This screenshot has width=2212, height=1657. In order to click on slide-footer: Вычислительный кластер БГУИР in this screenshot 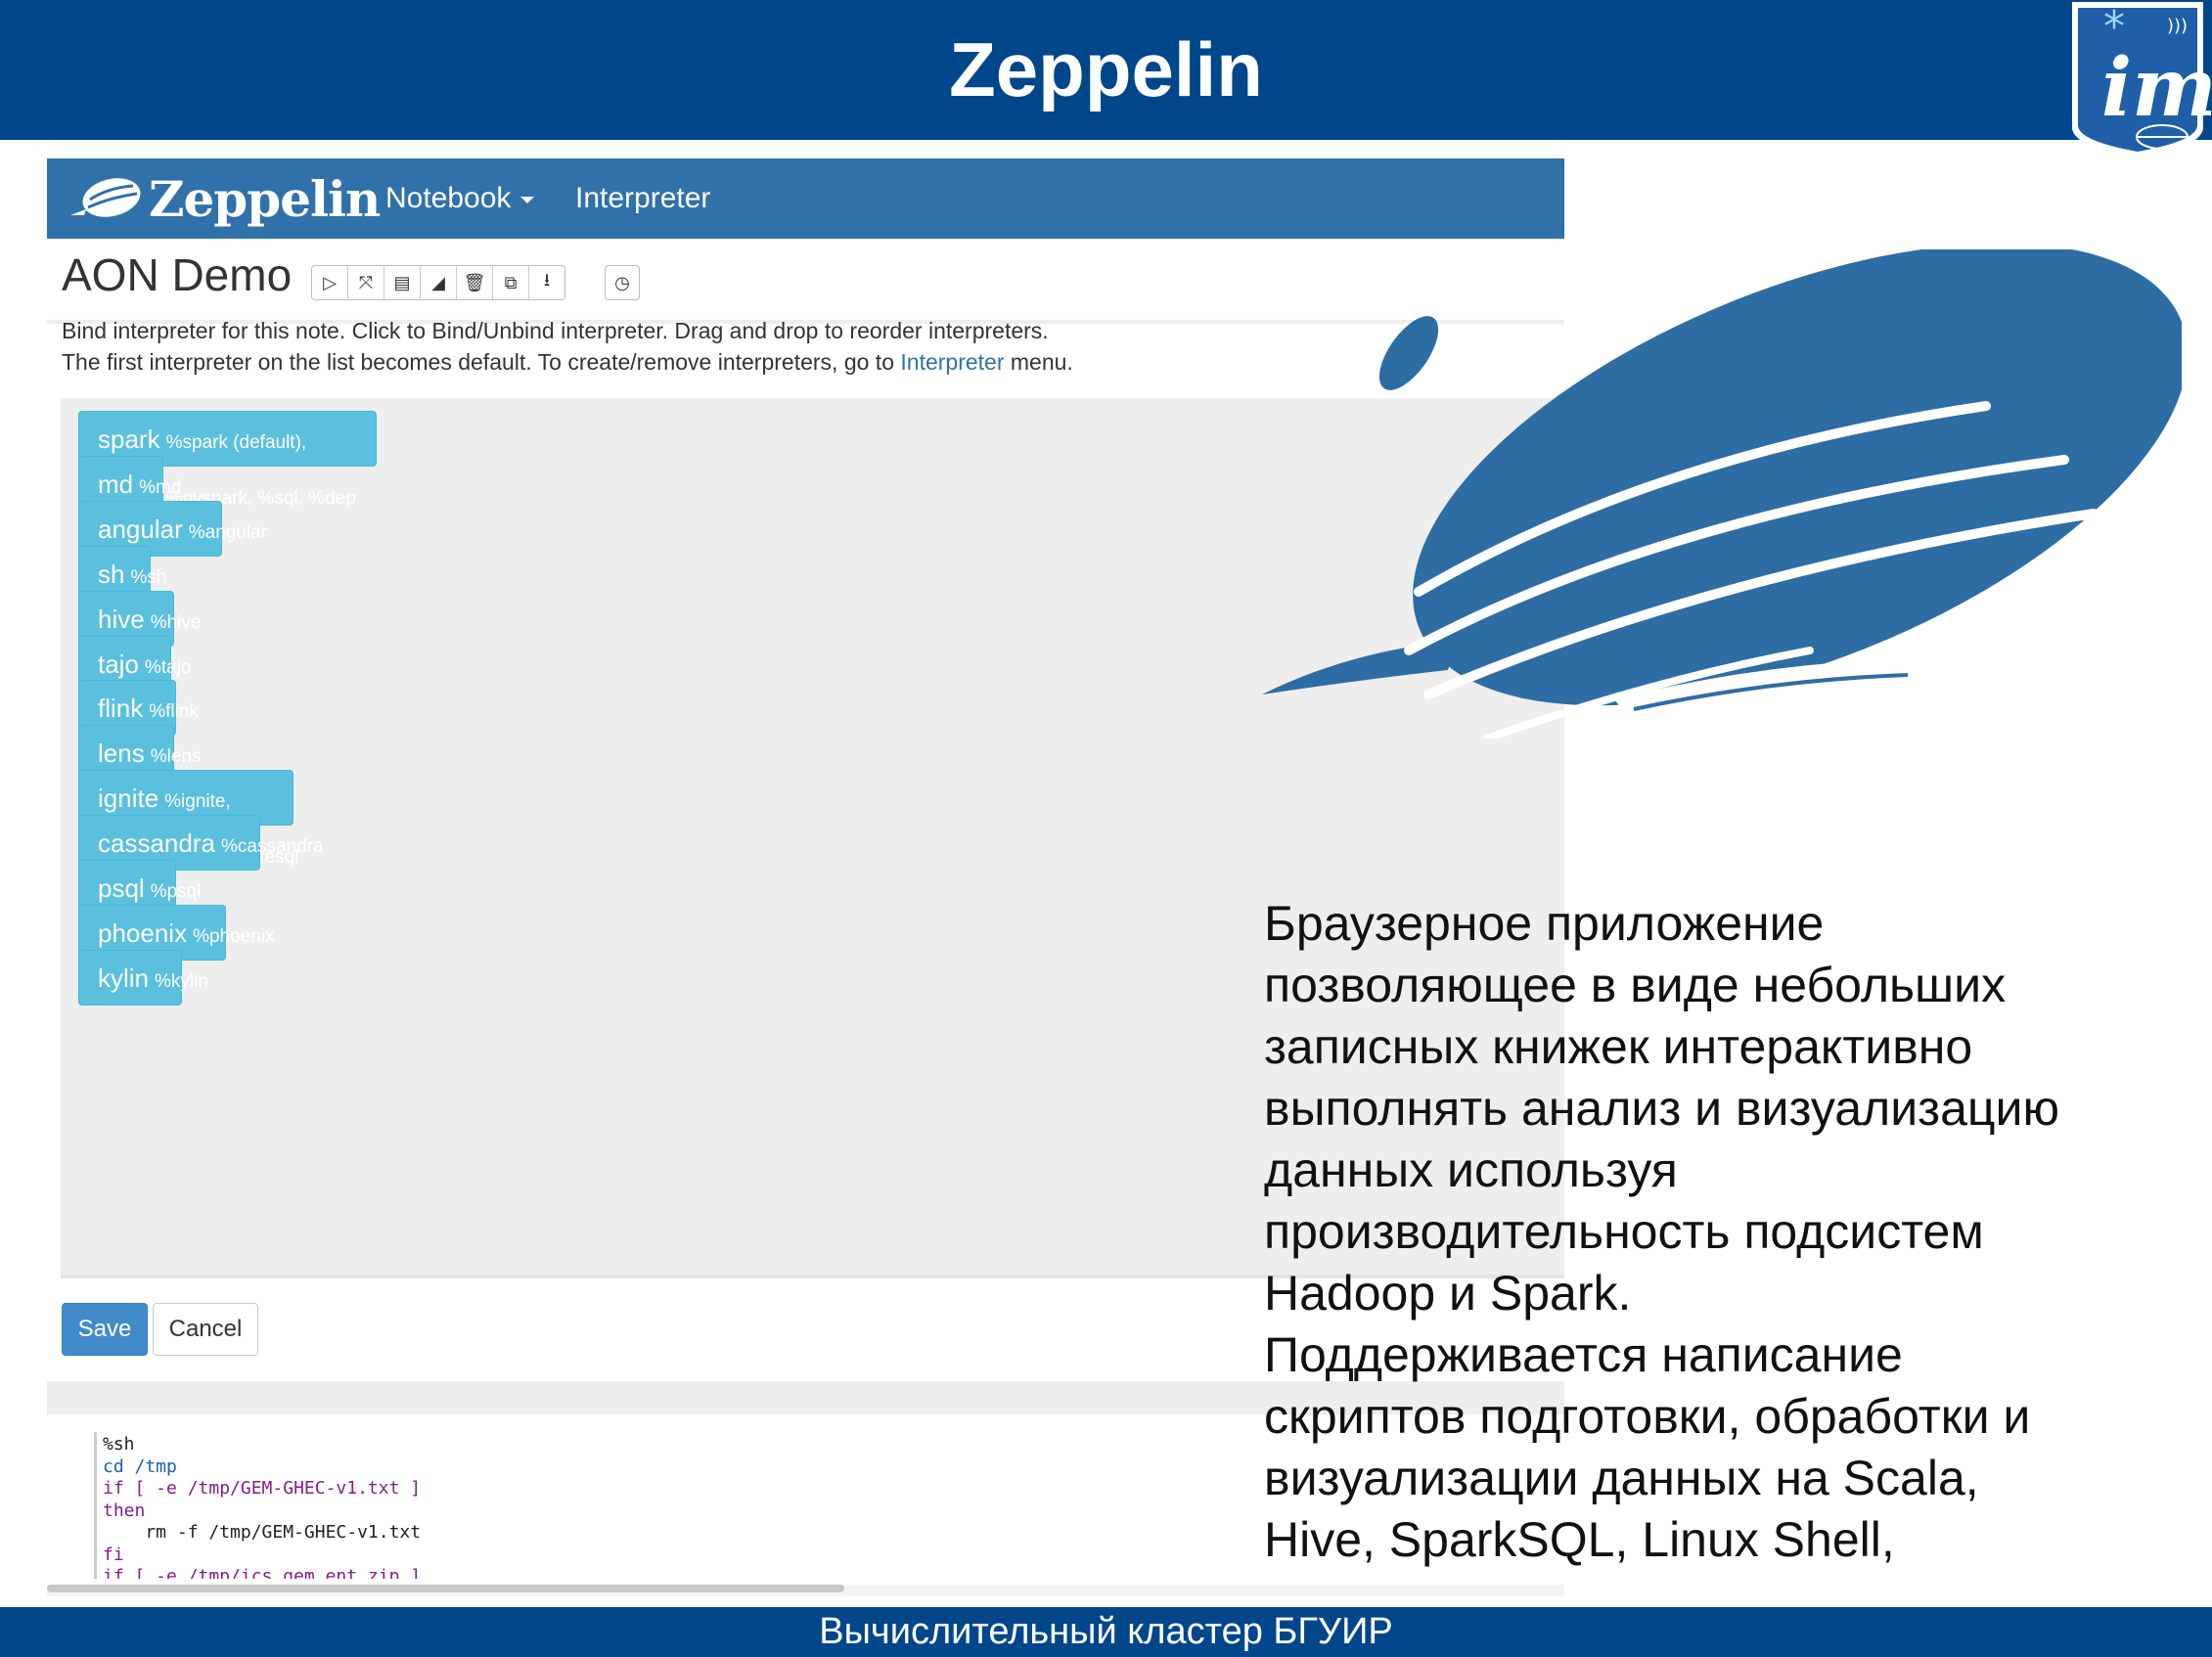, I will do `click(1106, 1632)`.